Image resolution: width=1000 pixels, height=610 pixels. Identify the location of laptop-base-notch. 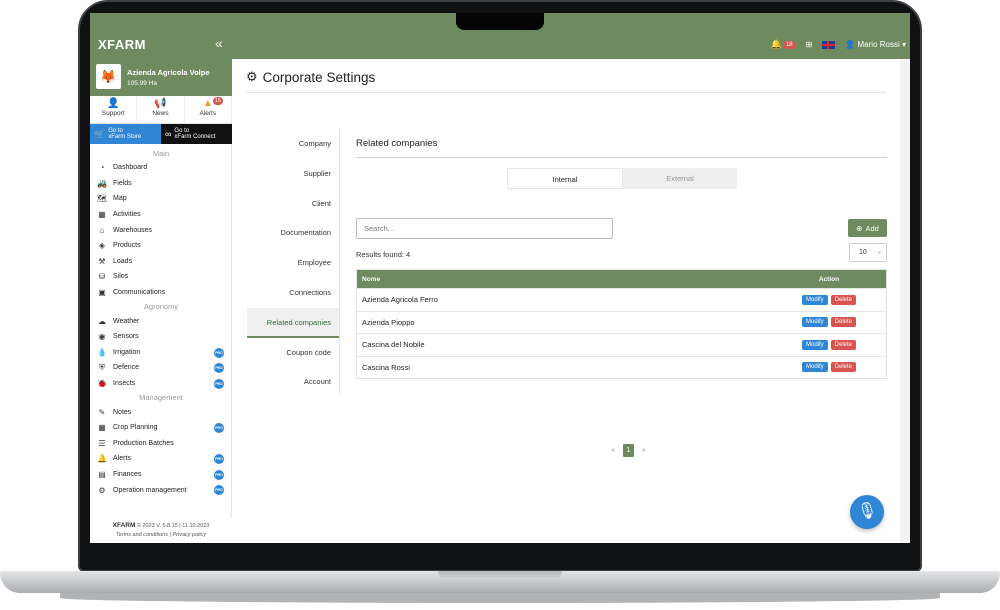
(500, 575).